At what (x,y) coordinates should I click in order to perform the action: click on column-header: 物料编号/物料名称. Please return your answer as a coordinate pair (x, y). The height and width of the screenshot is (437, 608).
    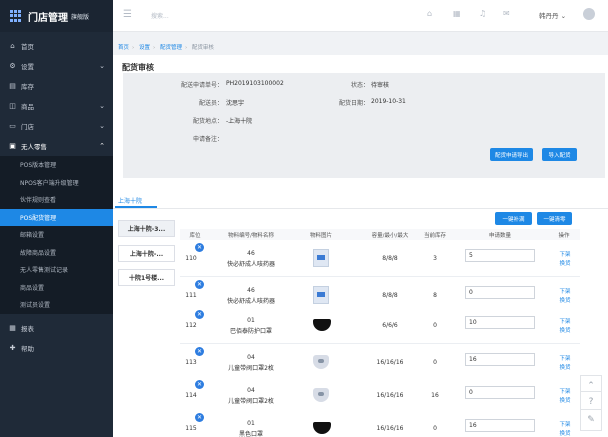
    Looking at the image, I should click on (251, 236).